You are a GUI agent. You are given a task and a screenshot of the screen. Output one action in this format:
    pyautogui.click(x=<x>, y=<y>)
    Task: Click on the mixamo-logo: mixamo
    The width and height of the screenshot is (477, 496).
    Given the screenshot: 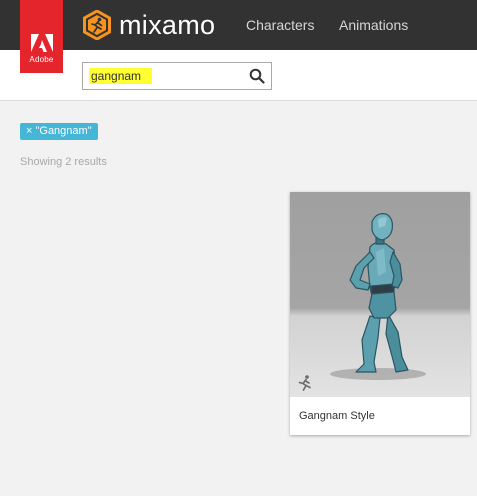 What is the action you would take?
    pyautogui.click(x=148, y=25)
    